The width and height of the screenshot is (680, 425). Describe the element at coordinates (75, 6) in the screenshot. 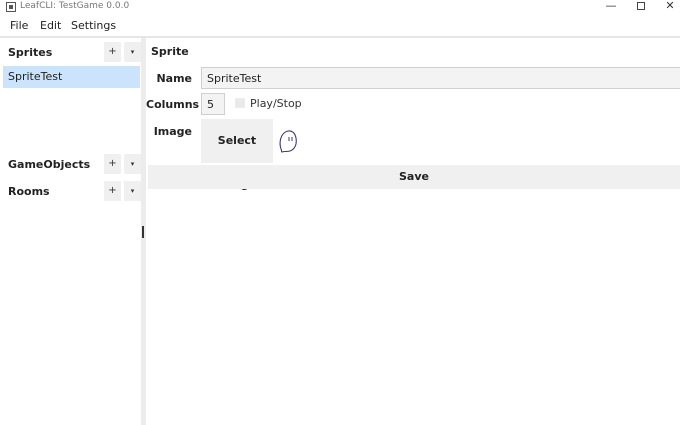

I see `window-title: LeafCLI: TestGame 0.0.0` at that location.